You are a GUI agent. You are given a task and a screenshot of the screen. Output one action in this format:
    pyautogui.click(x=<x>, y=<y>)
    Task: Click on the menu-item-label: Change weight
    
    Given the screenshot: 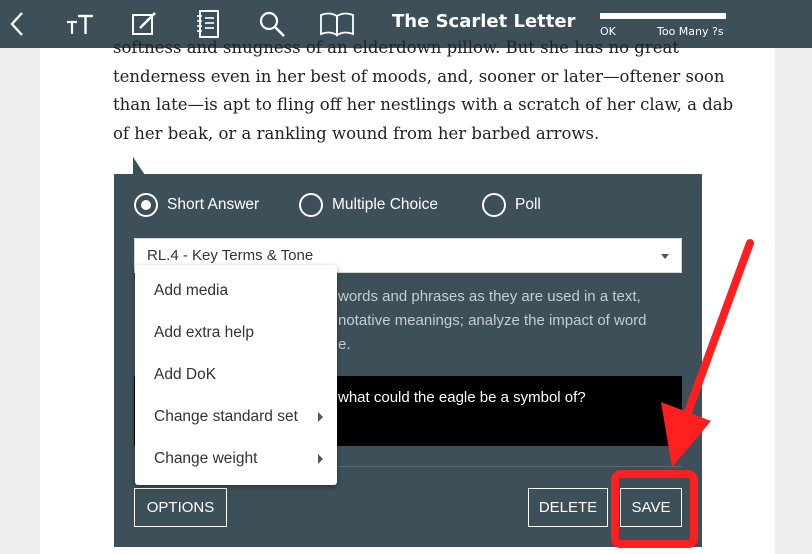 What is the action you would take?
    pyautogui.click(x=206, y=458)
    